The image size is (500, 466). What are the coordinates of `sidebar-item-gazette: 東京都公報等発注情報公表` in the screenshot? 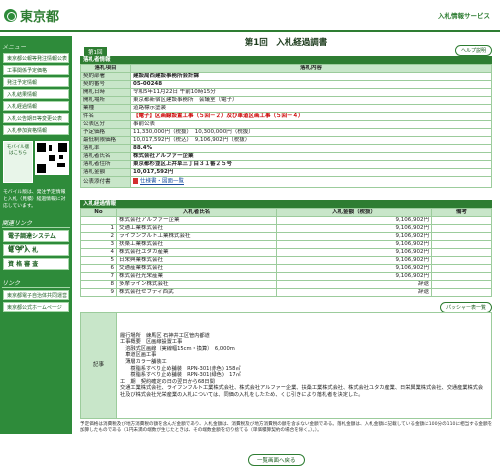 It's located at (36, 58).